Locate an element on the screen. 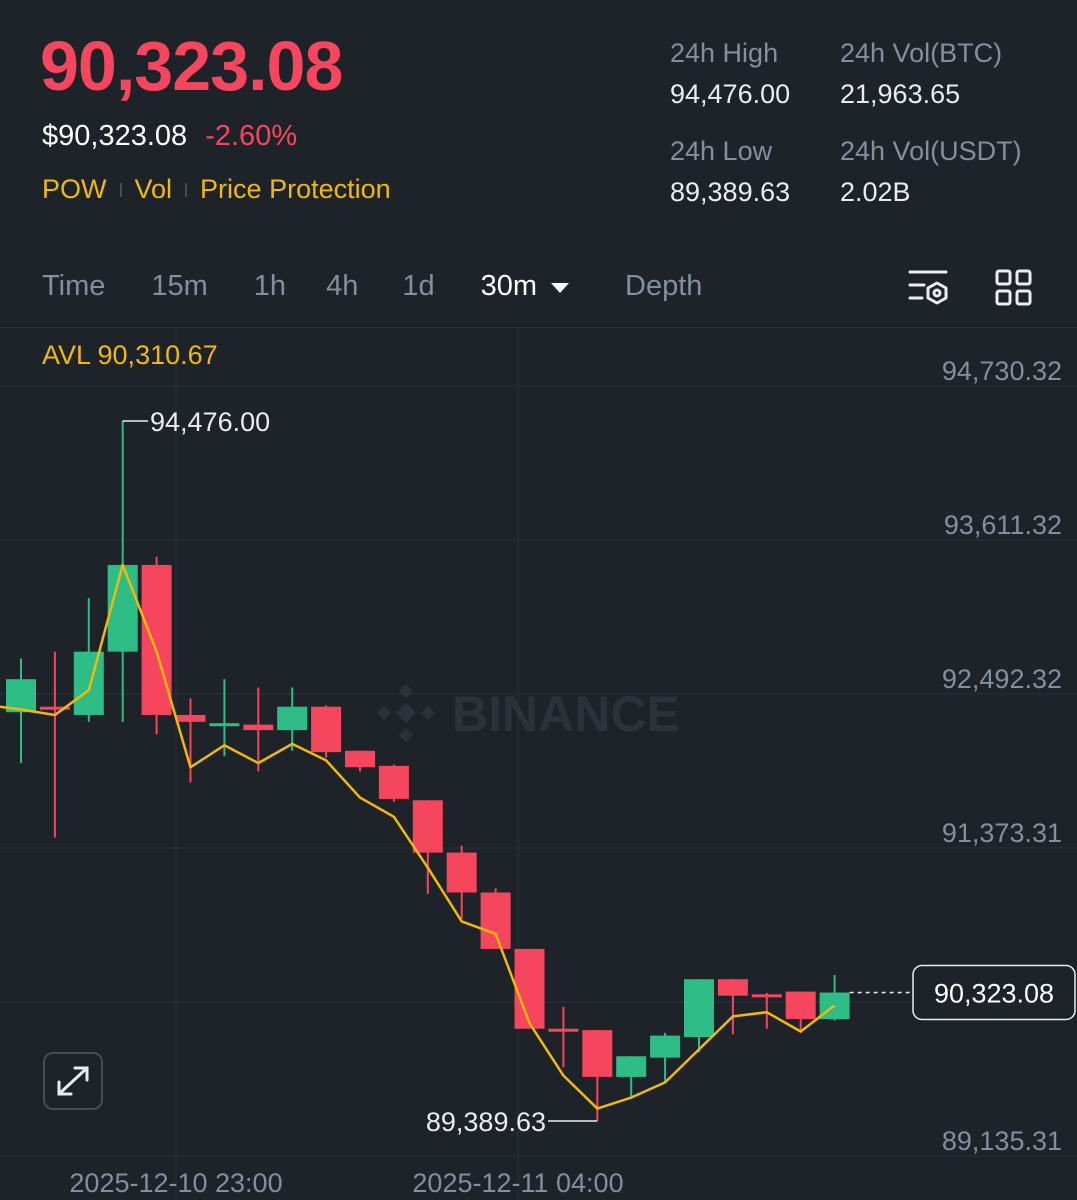 The image size is (1077, 1200). current-price-marker: 90,323.08 is located at coordinates (962, 992).